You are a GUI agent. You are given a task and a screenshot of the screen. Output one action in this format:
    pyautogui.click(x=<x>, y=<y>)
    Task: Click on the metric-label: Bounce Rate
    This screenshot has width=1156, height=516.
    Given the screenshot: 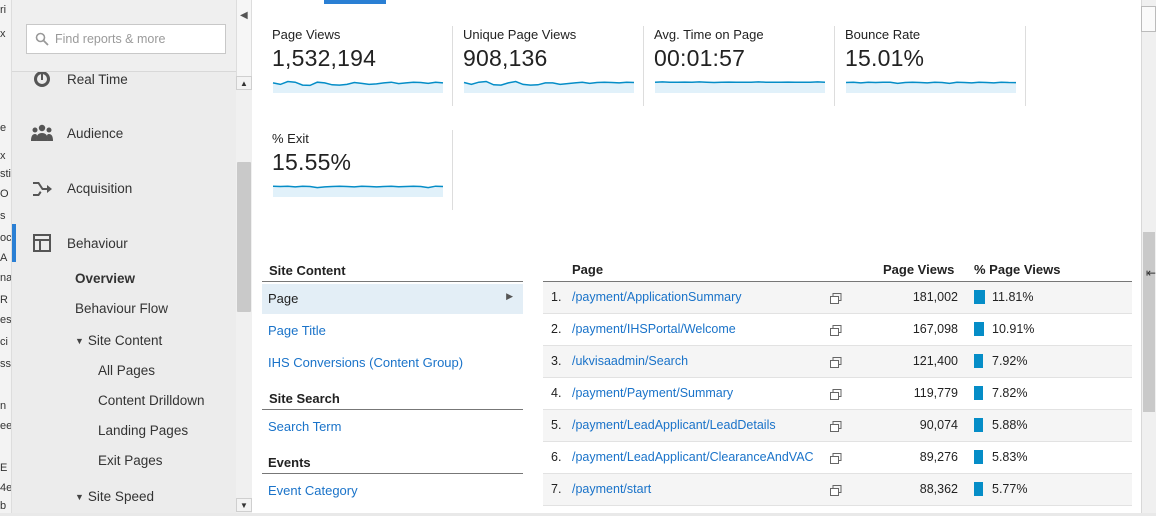 What is the action you would take?
    pyautogui.click(x=883, y=34)
    